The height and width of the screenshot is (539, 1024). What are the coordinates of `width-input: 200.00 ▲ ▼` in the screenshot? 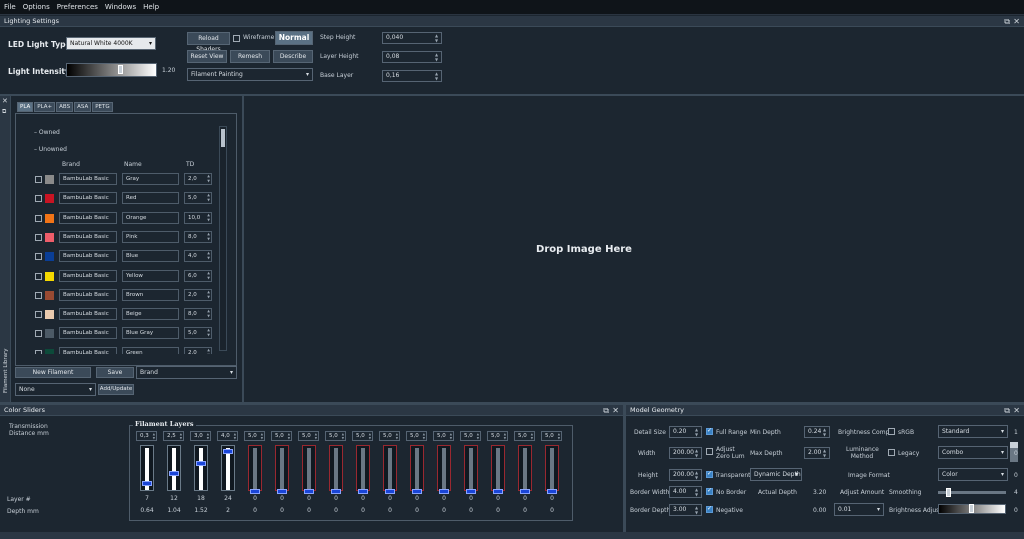 It's located at (685, 453).